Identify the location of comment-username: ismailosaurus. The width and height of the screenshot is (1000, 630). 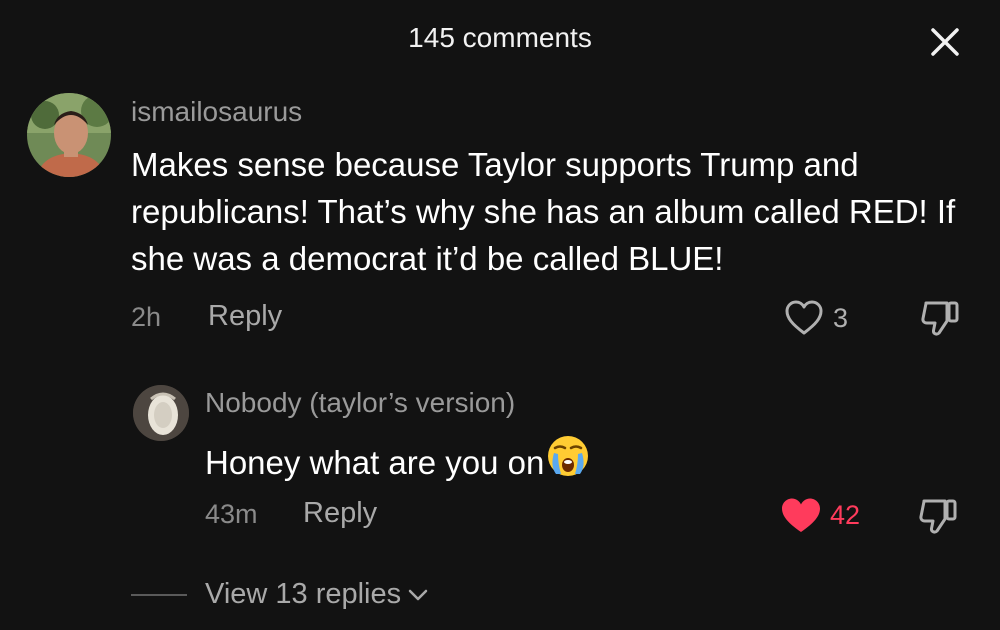
(216, 112).